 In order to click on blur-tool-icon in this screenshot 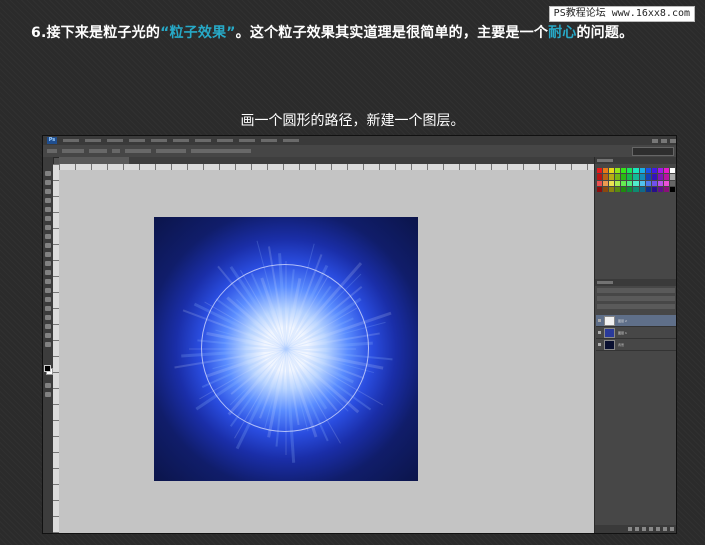, I will do `click(48, 281)`.